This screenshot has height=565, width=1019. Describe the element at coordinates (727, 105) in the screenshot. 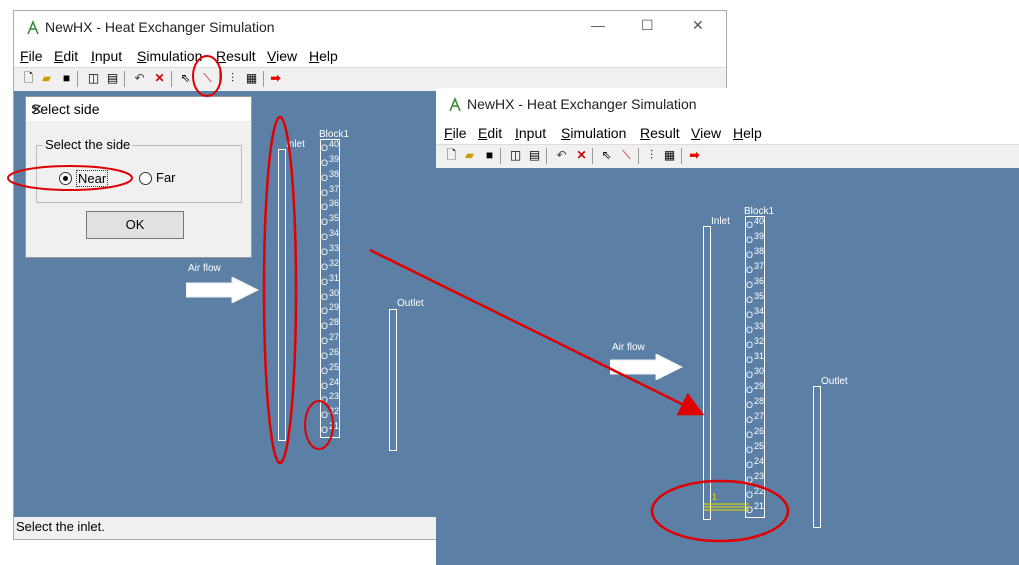

I see `title-bar: NewHX - Heat Exchanger Simulation` at that location.